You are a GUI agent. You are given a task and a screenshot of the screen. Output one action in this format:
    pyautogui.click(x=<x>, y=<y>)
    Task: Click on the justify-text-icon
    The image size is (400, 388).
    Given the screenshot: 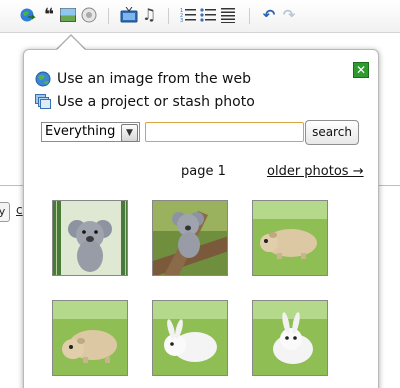 What is the action you would take?
    pyautogui.click(x=228, y=15)
    